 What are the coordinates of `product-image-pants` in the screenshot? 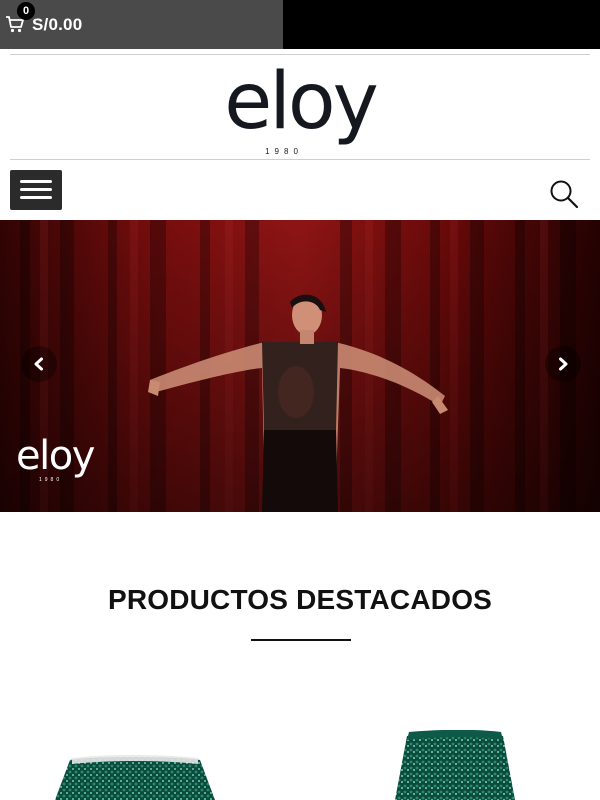 It's located at (455, 765).